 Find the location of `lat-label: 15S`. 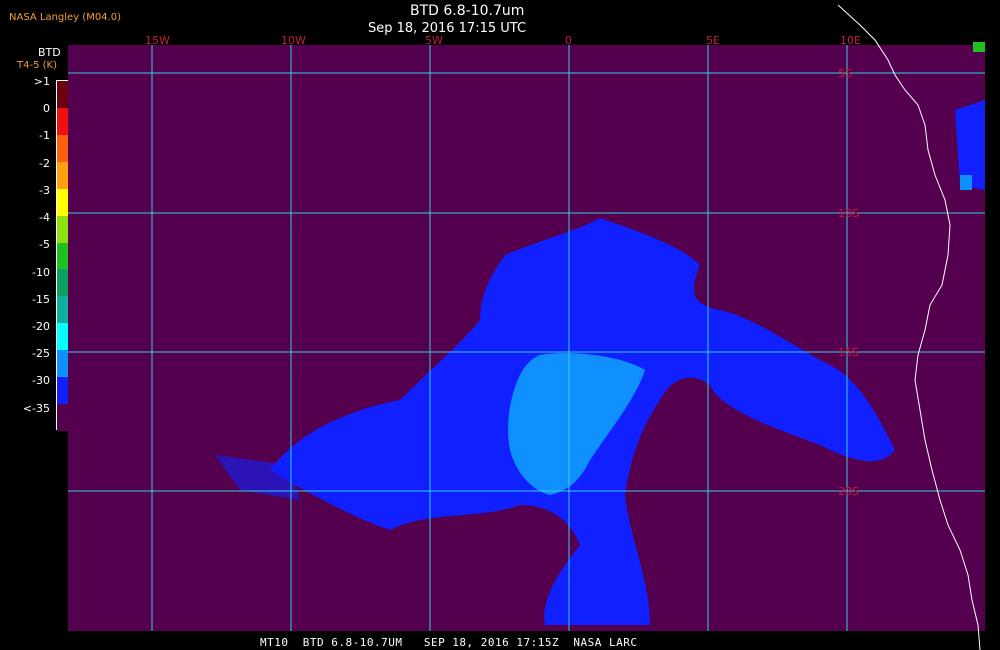

lat-label: 15S is located at coordinates (848, 352).